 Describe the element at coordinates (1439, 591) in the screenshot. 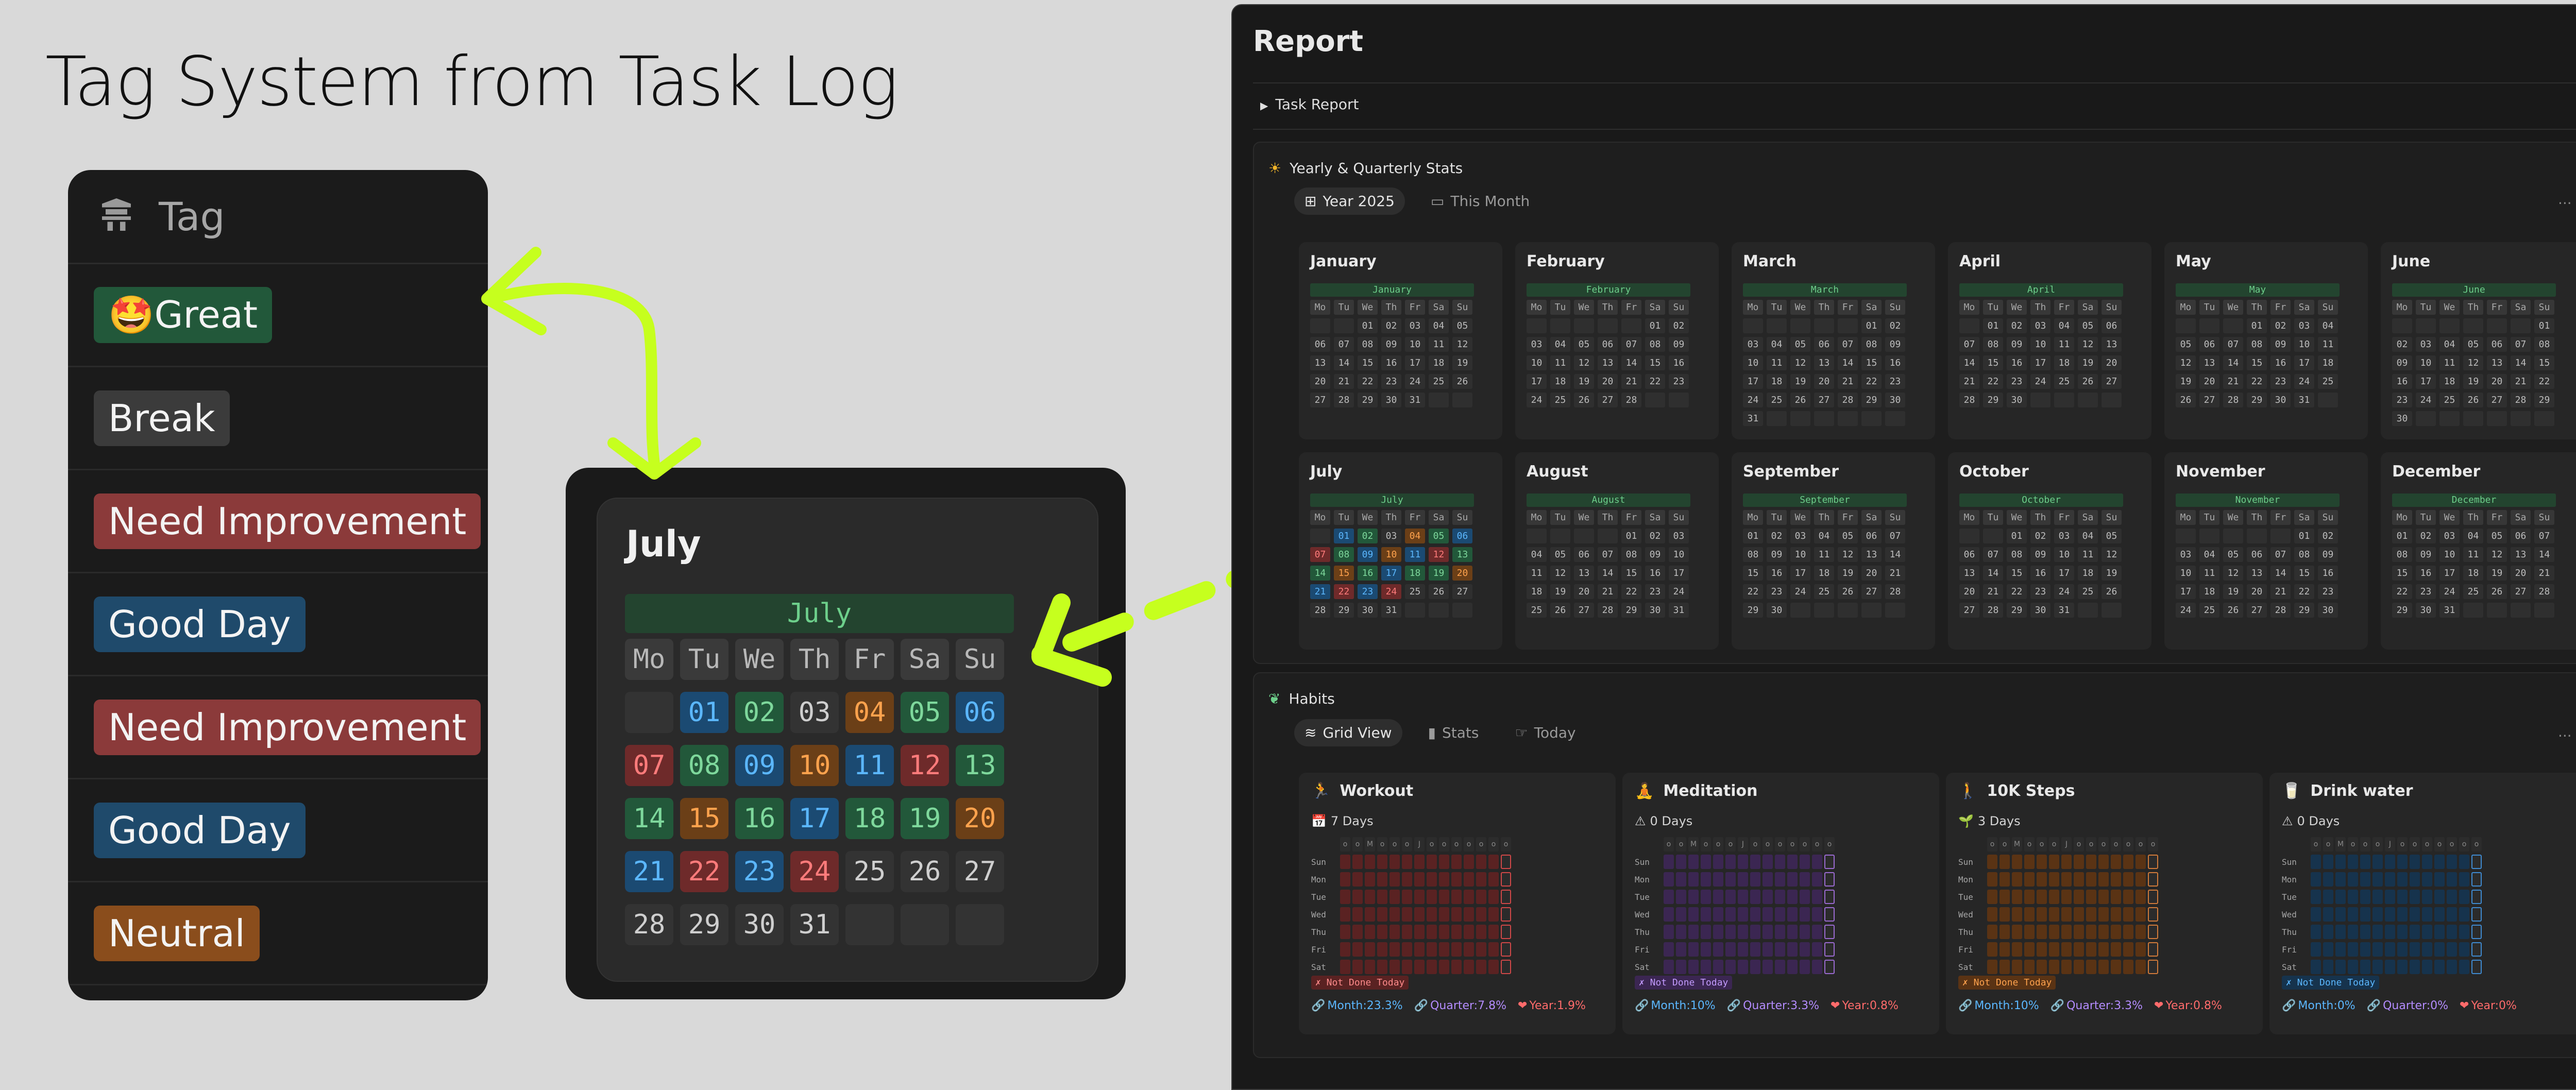

I see `day-cell: 26` at that location.